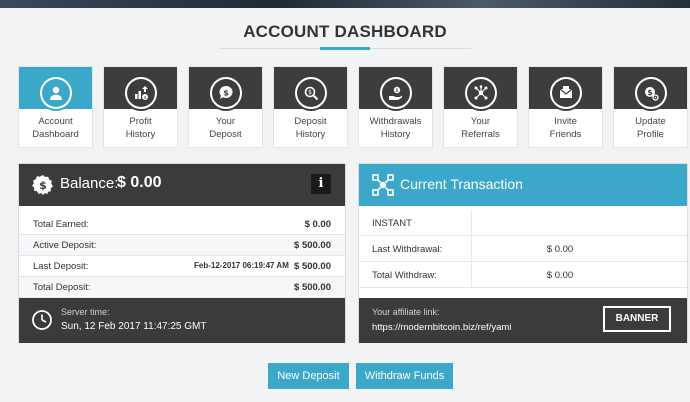  Describe the element at coordinates (523, 249) in the screenshot. I see `table-row: Last Withdrawal: $ 0.00` at that location.